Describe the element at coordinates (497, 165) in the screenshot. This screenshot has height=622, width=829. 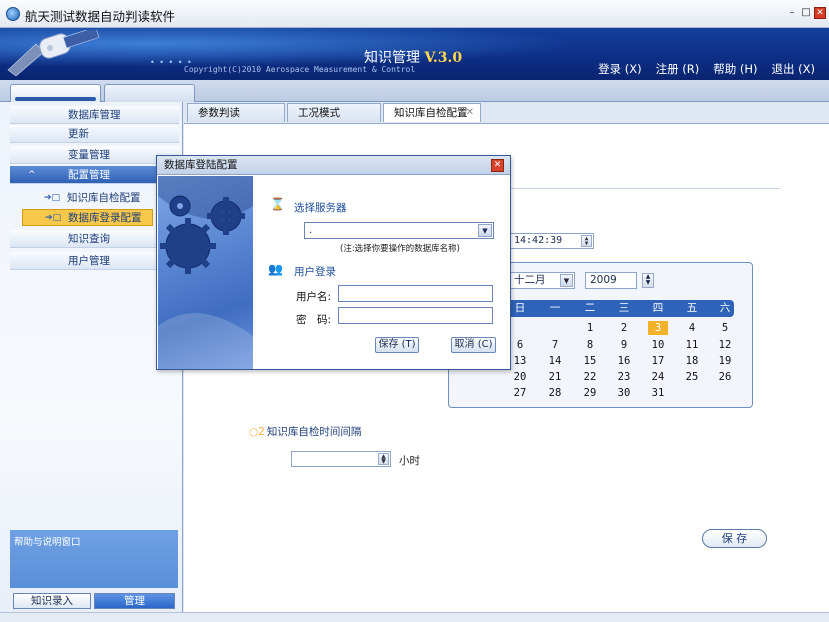
I see `dialog-close-button: ✕` at that location.